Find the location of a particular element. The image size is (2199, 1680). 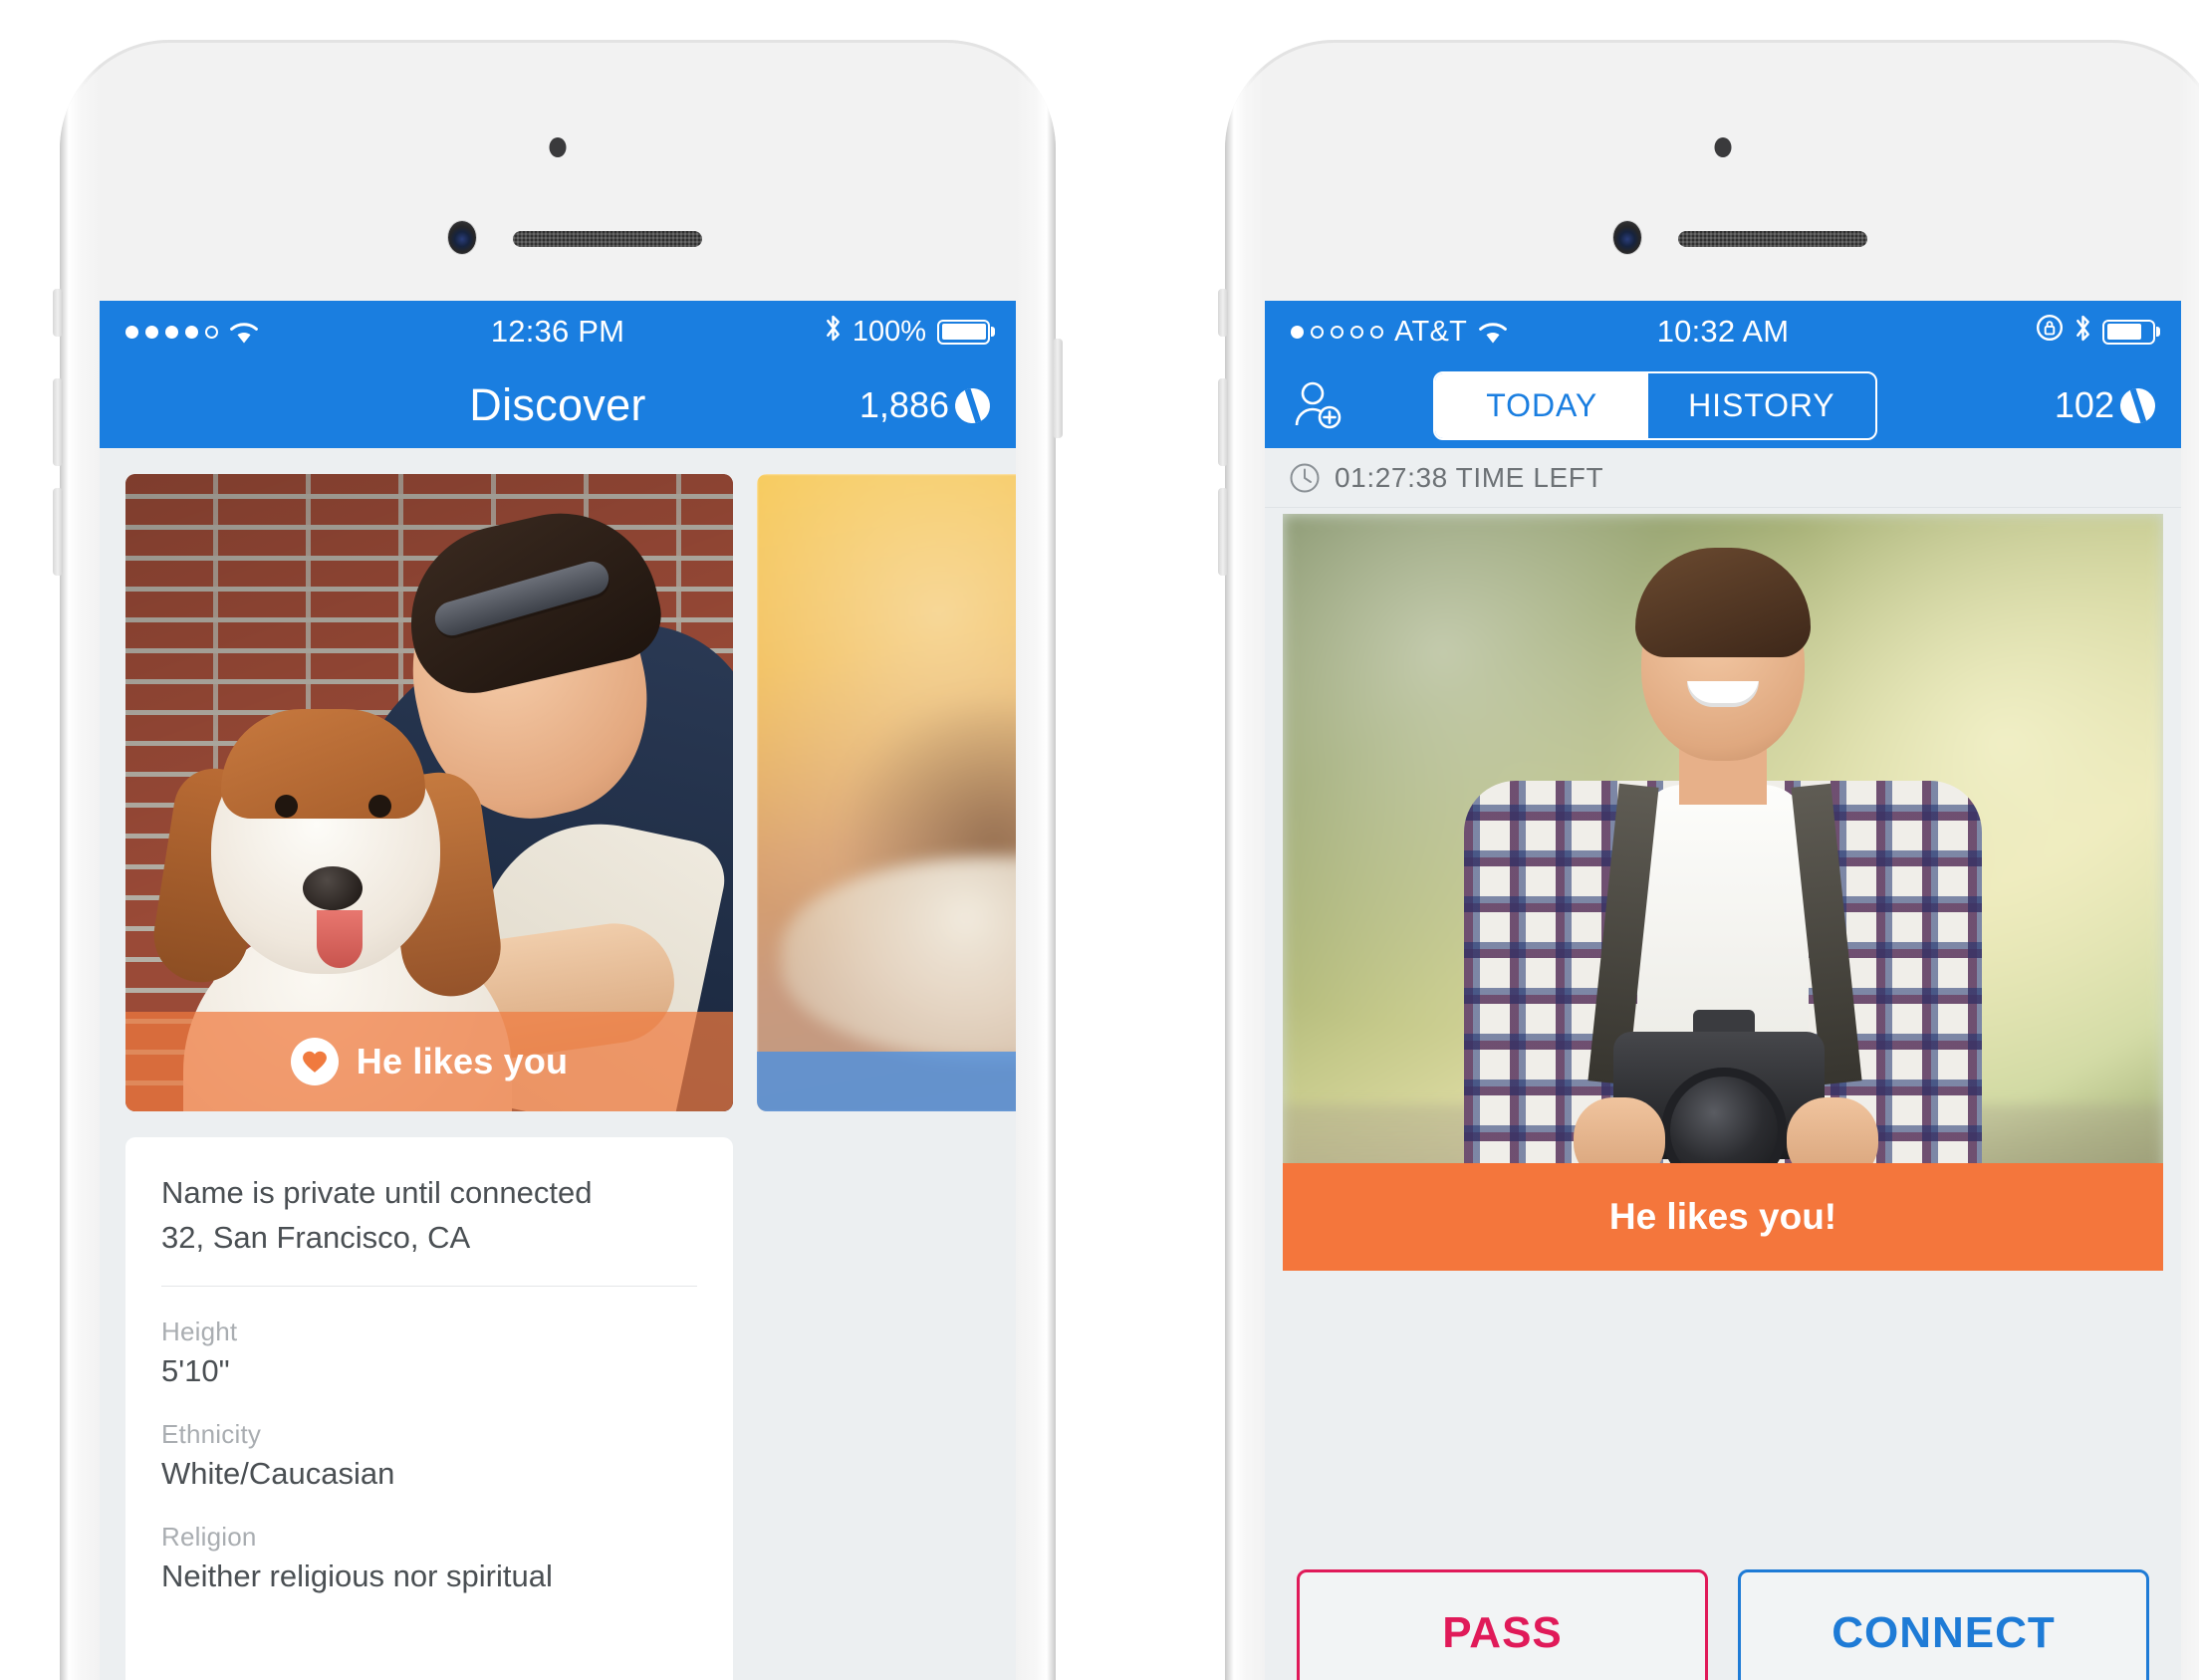

bean-balance: 102 is located at coordinates (2107, 405).